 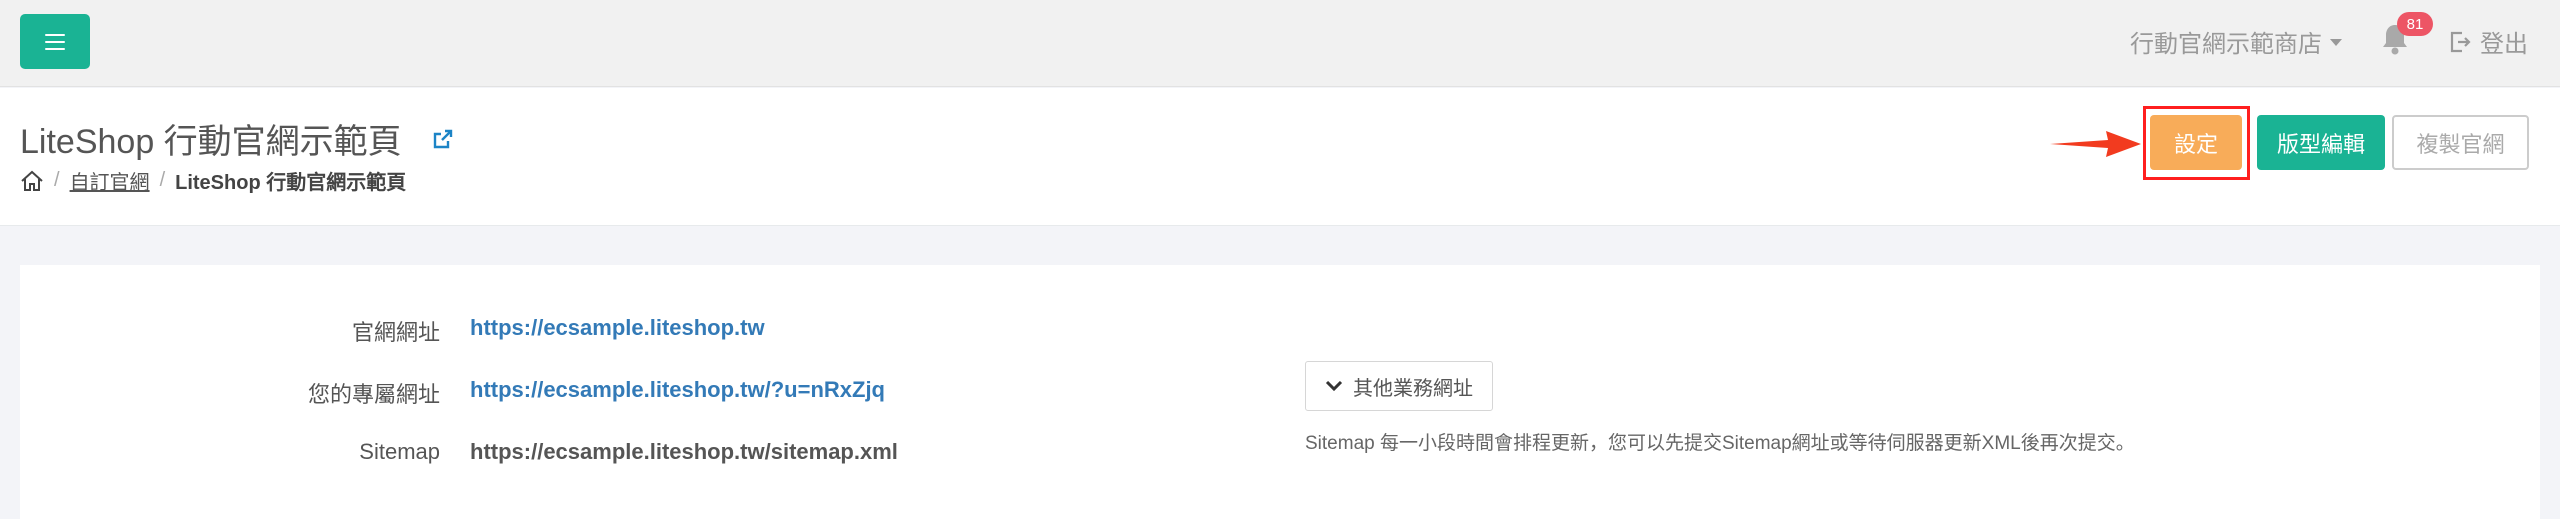 I want to click on hamburger-icon, so click(x=55, y=41).